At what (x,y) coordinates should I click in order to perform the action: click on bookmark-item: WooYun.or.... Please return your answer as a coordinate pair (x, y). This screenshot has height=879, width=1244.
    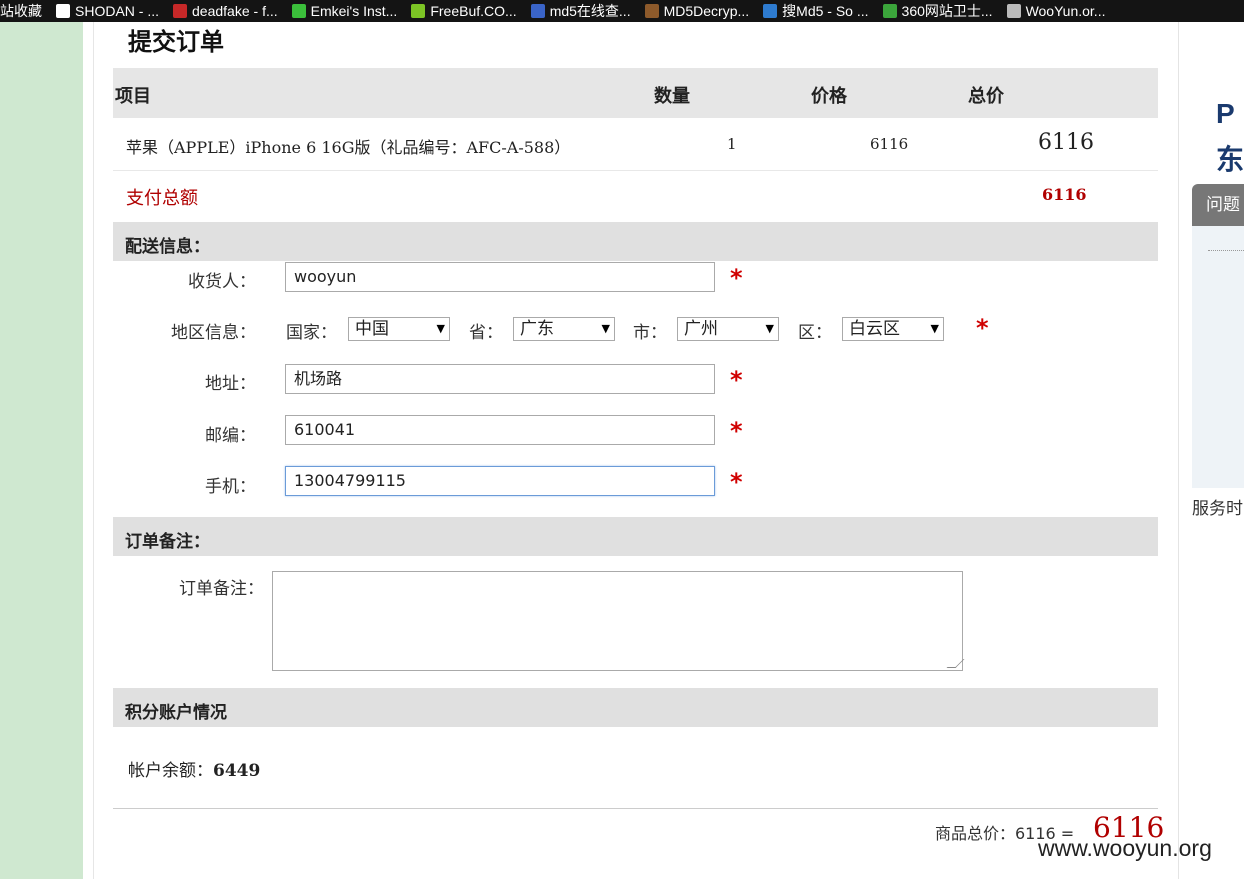
    Looking at the image, I should click on (1056, 11).